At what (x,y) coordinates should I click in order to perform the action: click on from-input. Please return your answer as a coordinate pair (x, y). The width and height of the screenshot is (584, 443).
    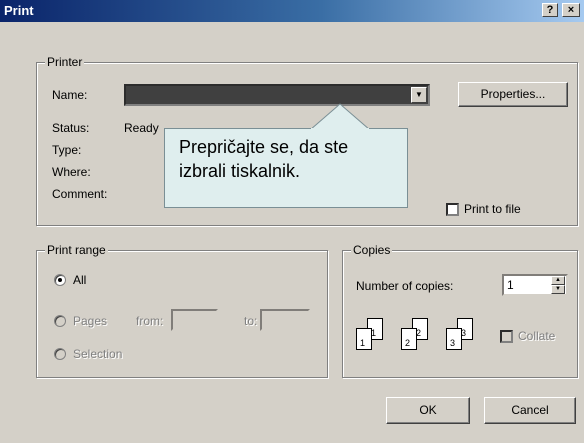
    Looking at the image, I should click on (194, 320).